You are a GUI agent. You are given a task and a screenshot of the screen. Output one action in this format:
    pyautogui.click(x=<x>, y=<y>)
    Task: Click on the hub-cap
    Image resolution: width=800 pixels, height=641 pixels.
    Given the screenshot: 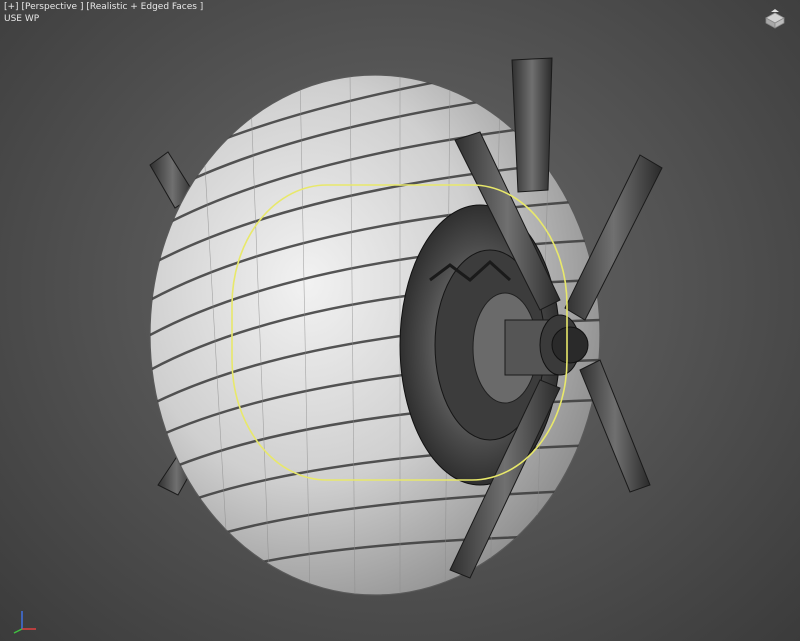 What is the action you would take?
    pyautogui.click(x=570, y=345)
    